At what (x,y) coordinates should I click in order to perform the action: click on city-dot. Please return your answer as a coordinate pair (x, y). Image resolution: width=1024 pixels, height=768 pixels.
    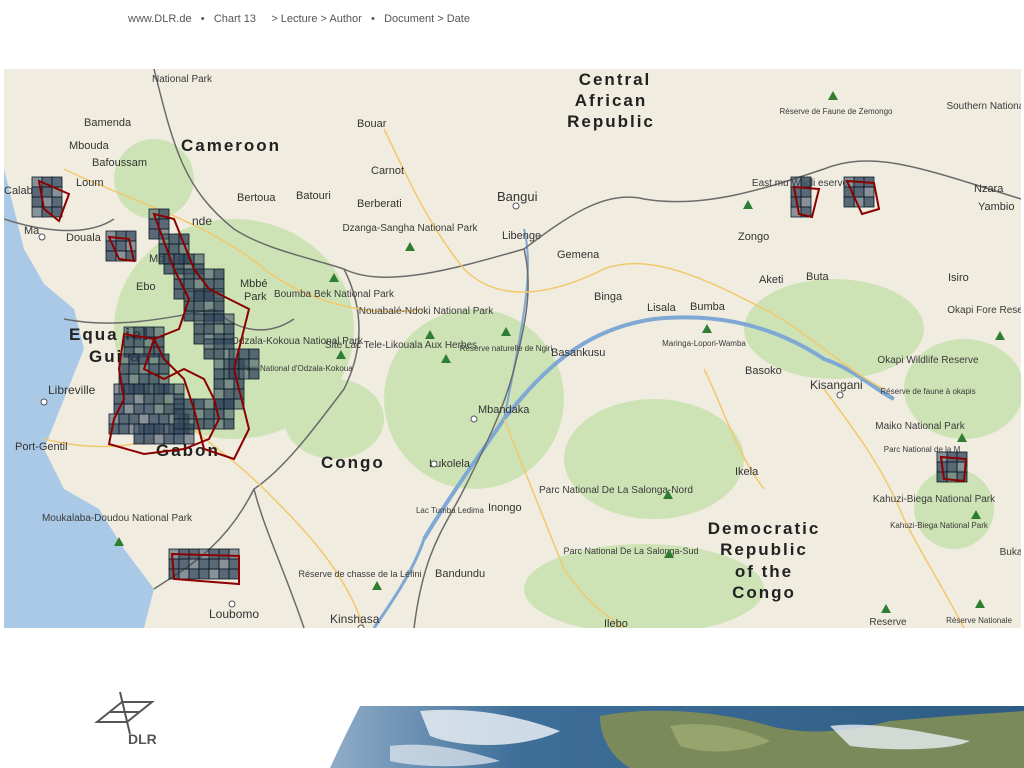
    Looking at the image, I should click on (42, 237).